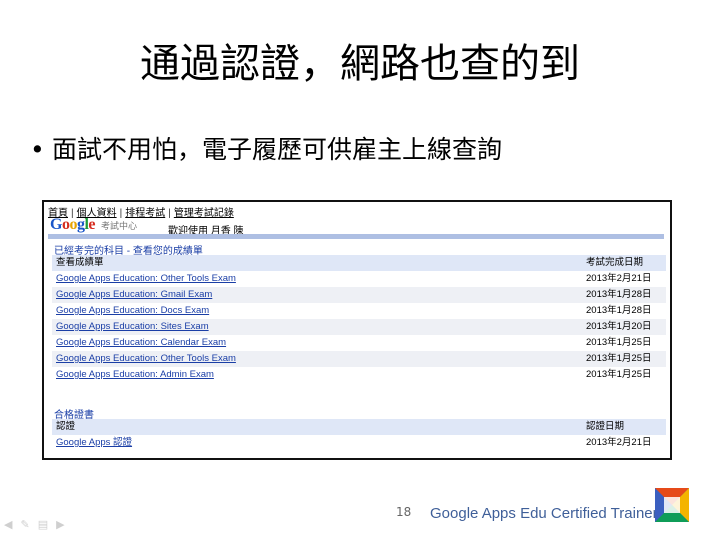  What do you see at coordinates (605, 426) in the screenshot?
I see `header-certification-date: 認證日期` at bounding box center [605, 426].